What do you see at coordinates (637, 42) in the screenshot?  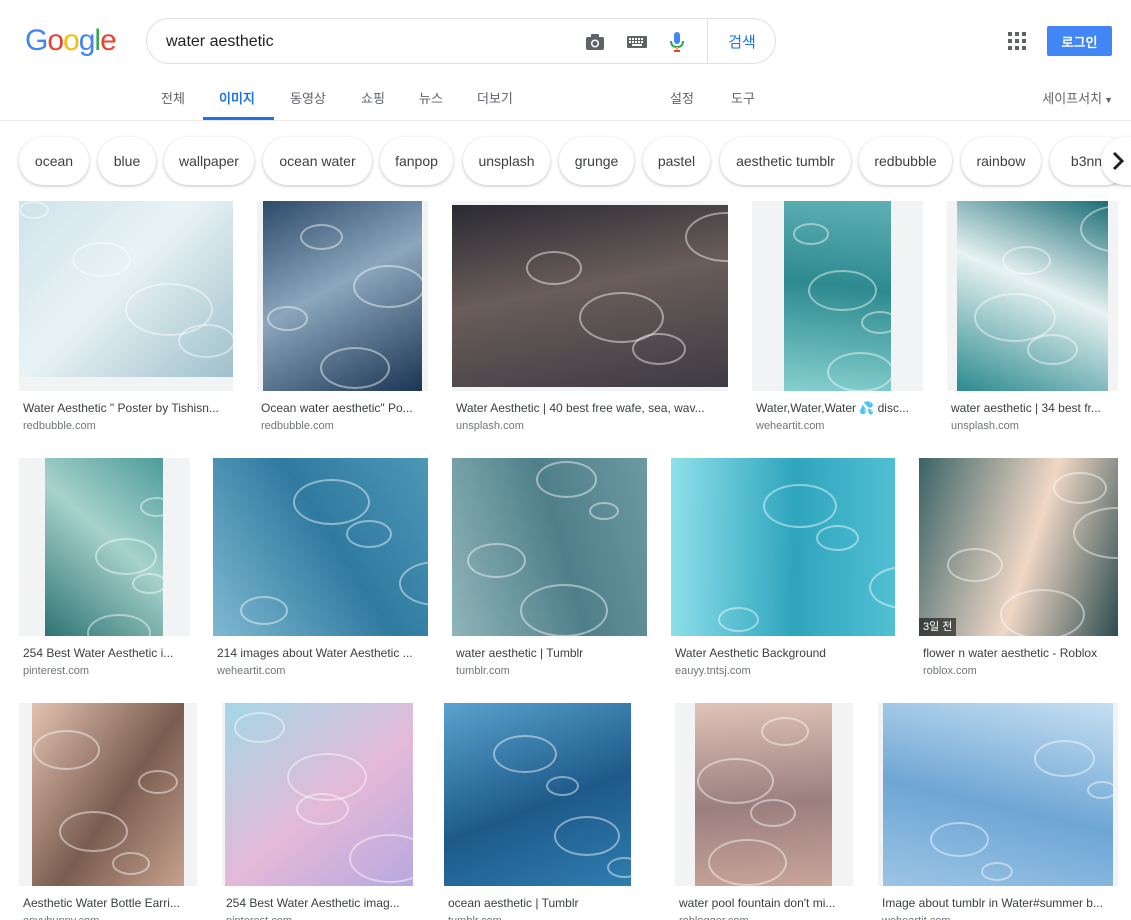 I see `keyboard-icon` at bounding box center [637, 42].